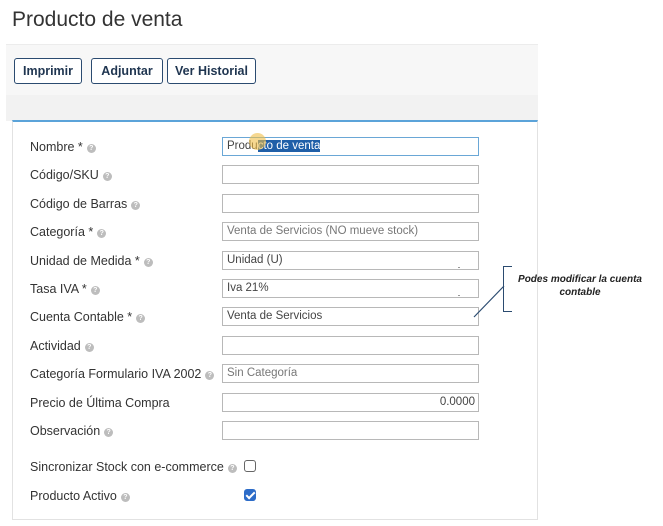 Image resolution: width=663 pixels, height=526 pixels. I want to click on unit-select: Unidad (U), so click(350, 260).